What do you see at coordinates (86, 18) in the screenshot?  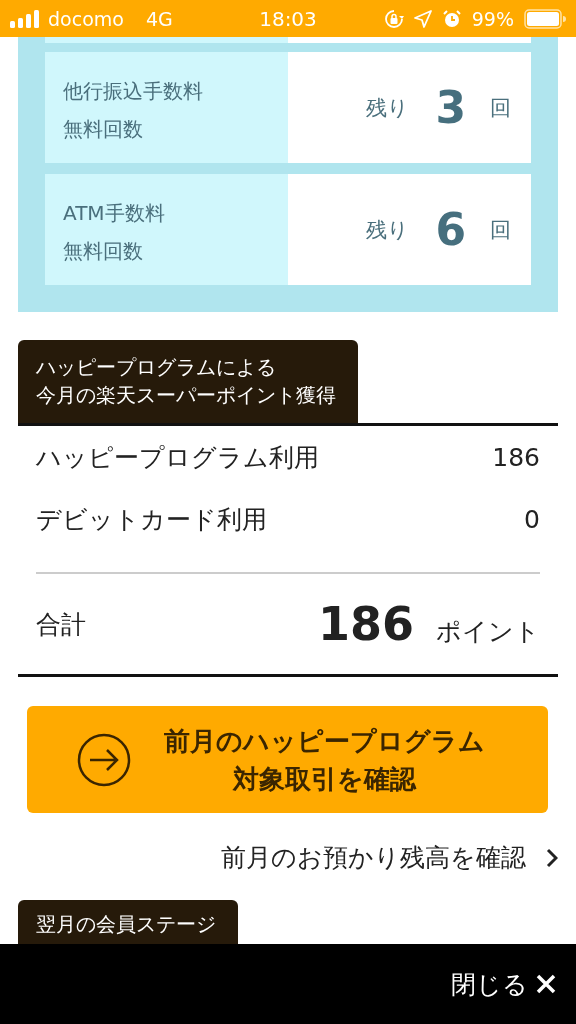 I see `carrier-name: docomo` at bounding box center [86, 18].